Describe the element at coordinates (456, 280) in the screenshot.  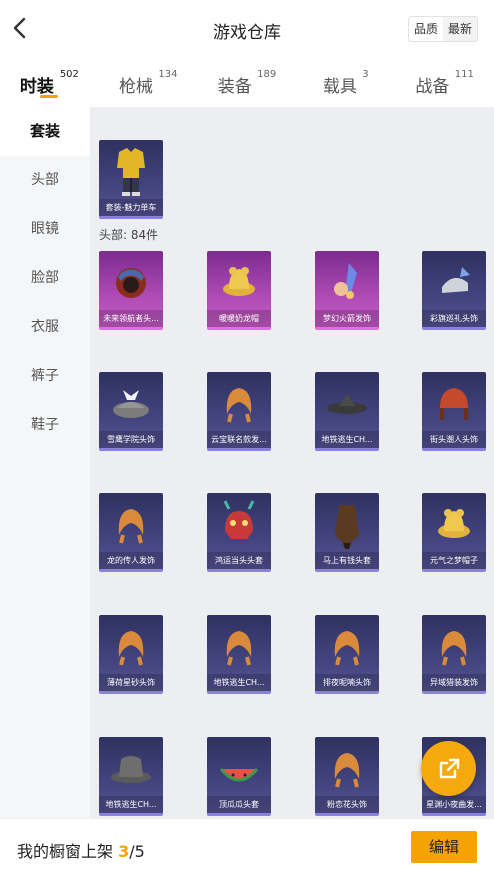
I see `headwear-icon` at that location.